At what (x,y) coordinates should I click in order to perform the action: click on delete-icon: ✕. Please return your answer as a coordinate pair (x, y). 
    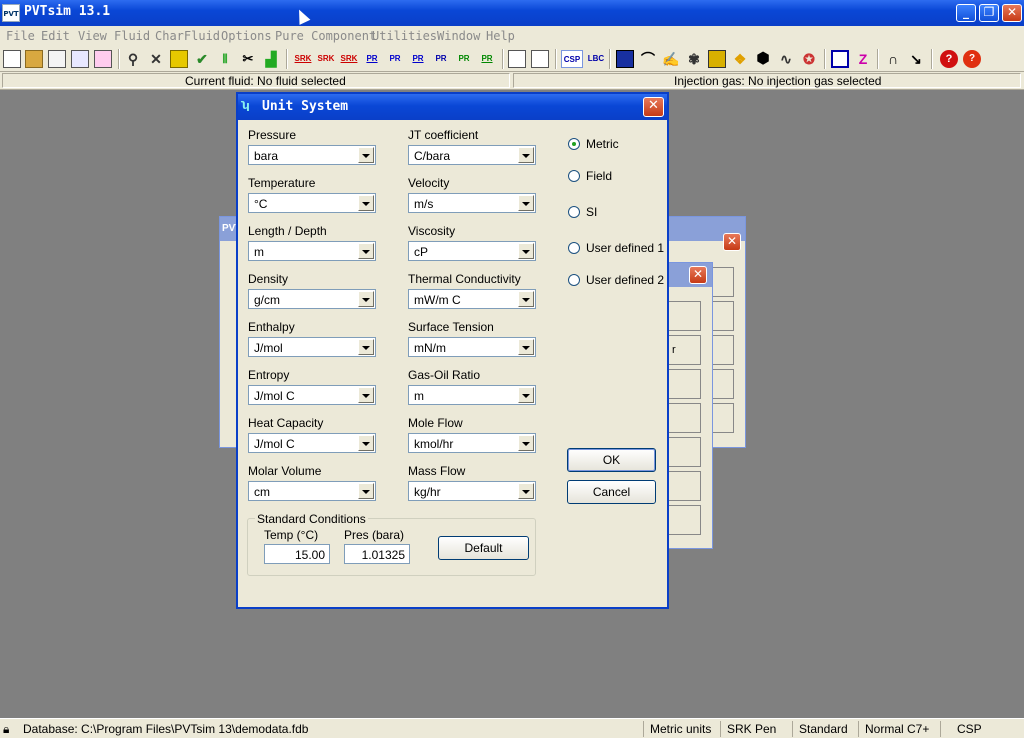
    Looking at the image, I should click on (156, 59).